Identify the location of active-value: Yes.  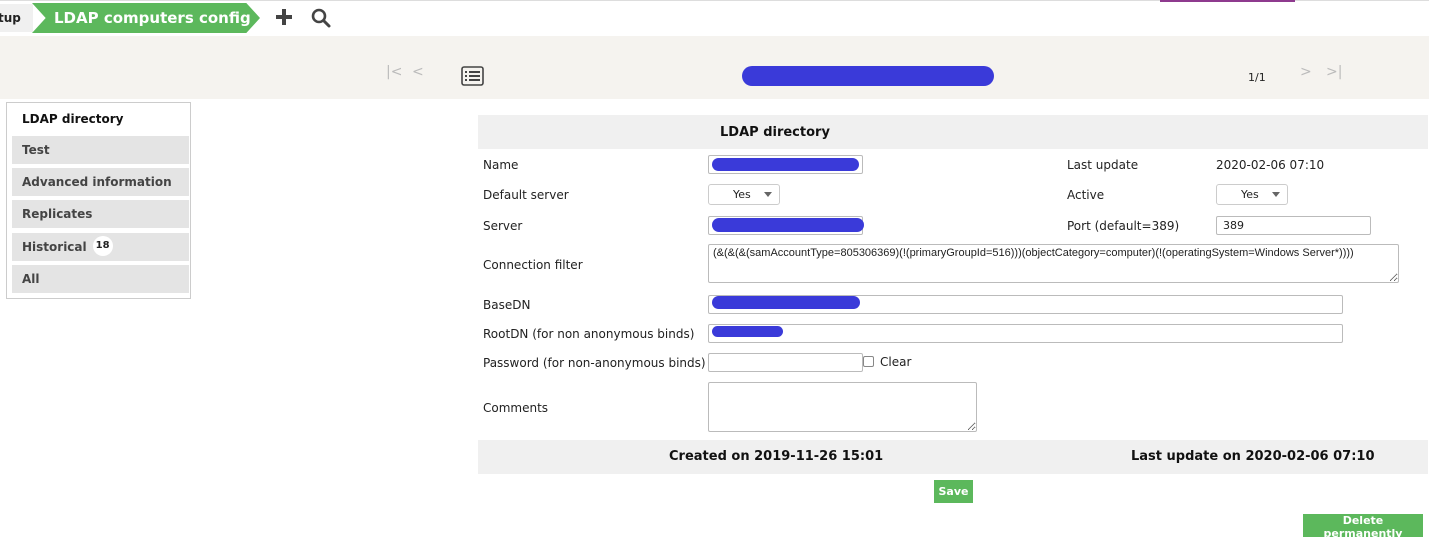
(1250, 194).